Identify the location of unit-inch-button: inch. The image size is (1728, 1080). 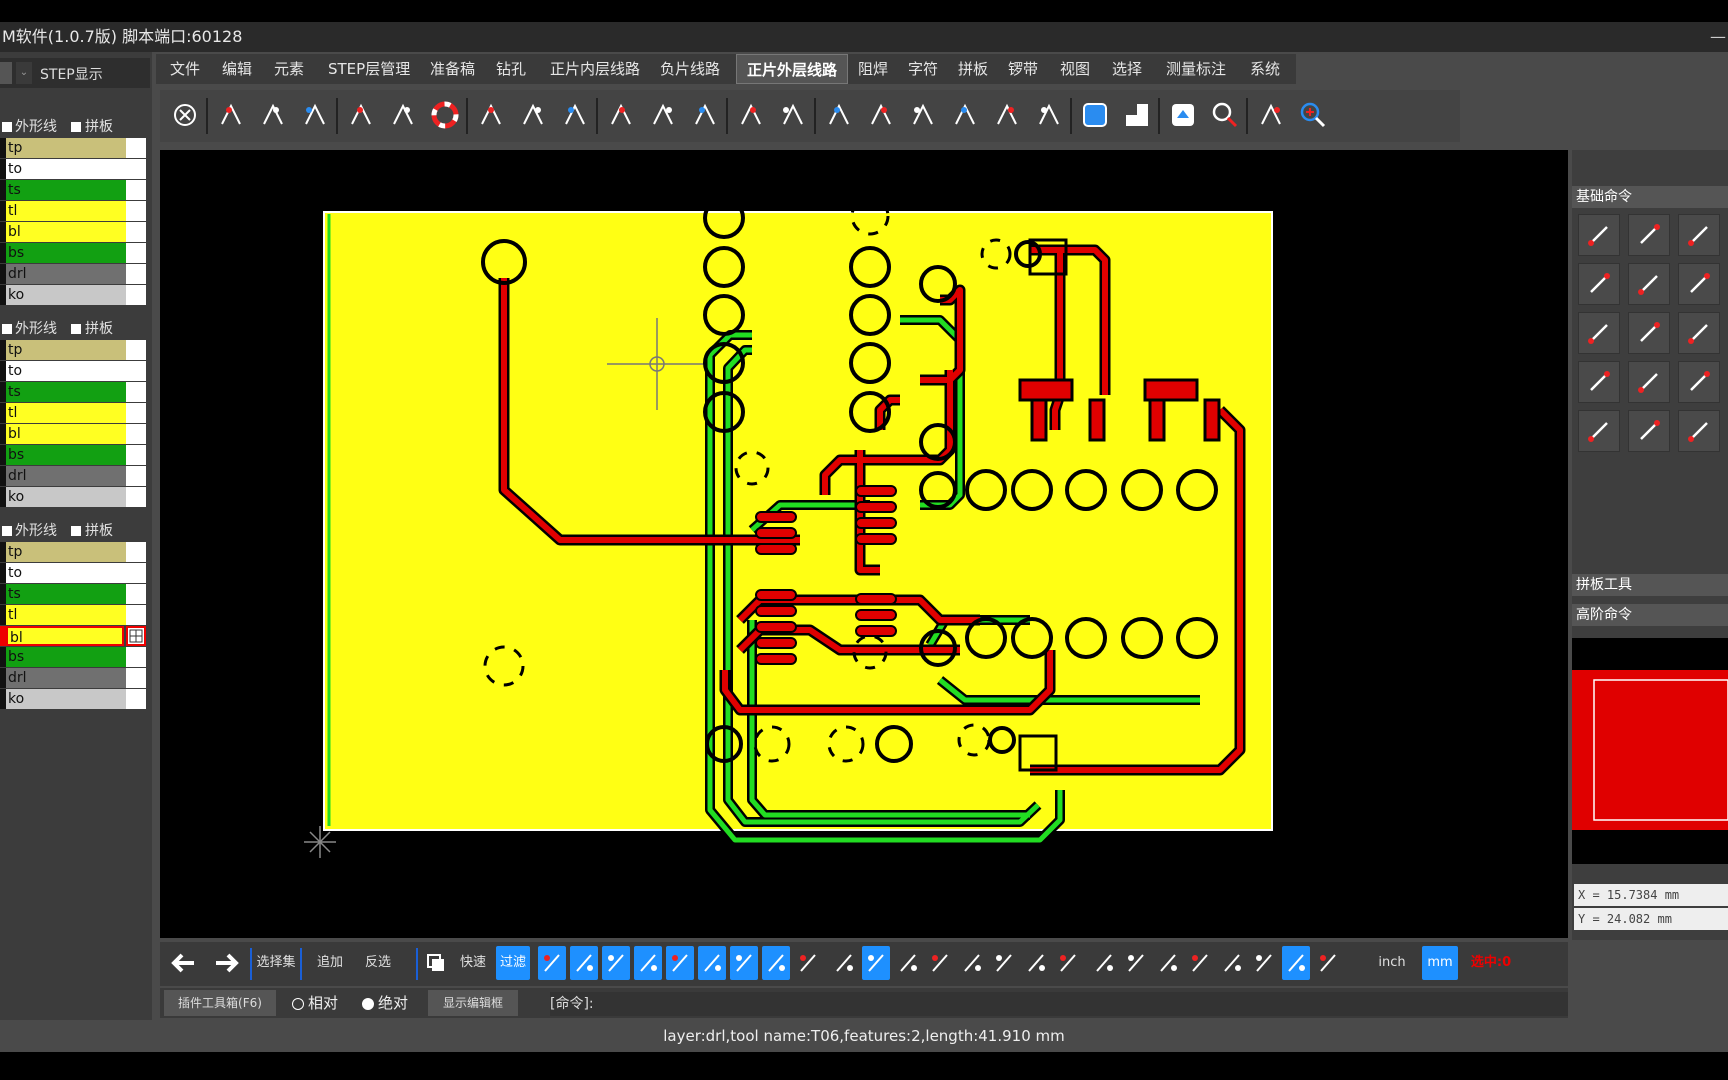
(1392, 963).